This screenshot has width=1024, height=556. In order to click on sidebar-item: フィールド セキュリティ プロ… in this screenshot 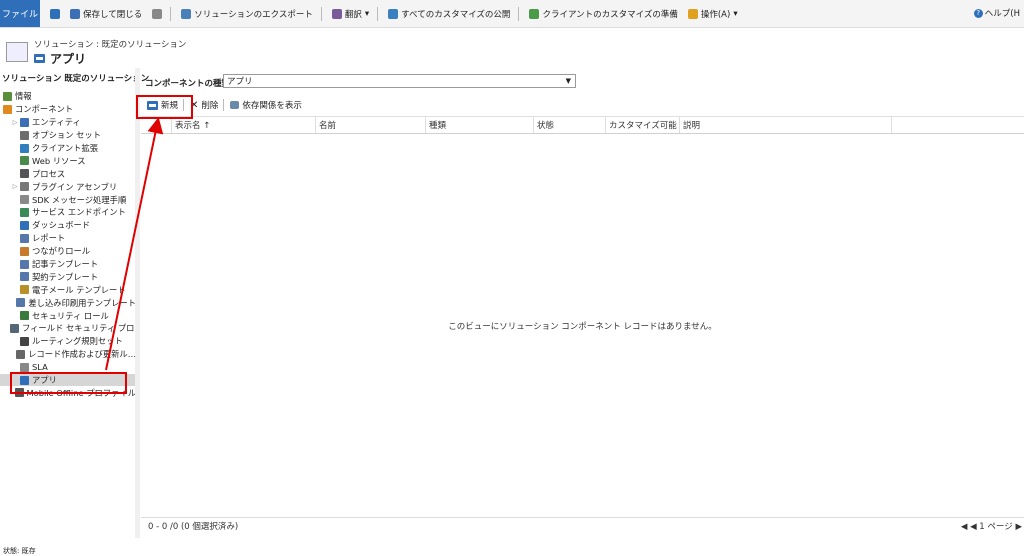, I will do `click(68, 328)`.